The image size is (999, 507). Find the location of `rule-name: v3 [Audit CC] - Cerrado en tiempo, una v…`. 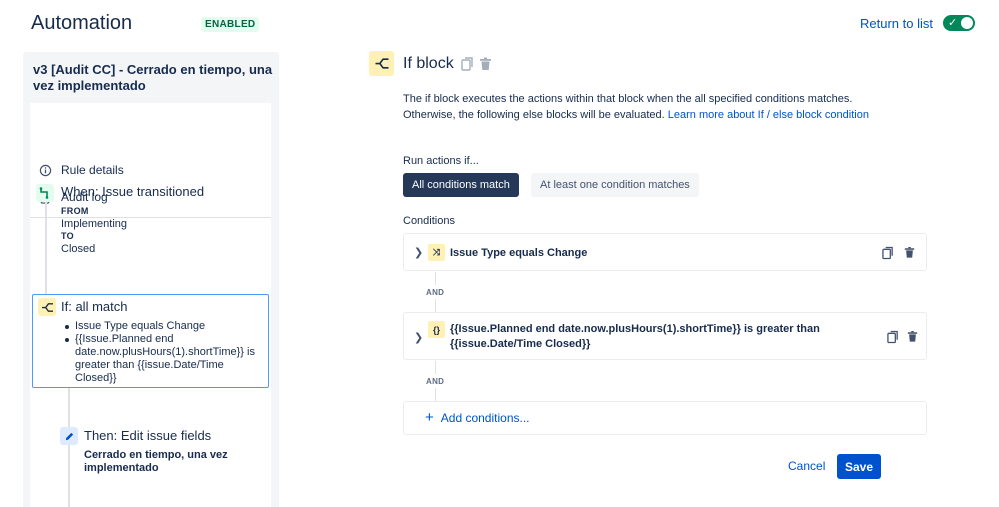

rule-name: v3 [Audit CC] - Cerrado en tiempo, una v… is located at coordinates (153, 77).